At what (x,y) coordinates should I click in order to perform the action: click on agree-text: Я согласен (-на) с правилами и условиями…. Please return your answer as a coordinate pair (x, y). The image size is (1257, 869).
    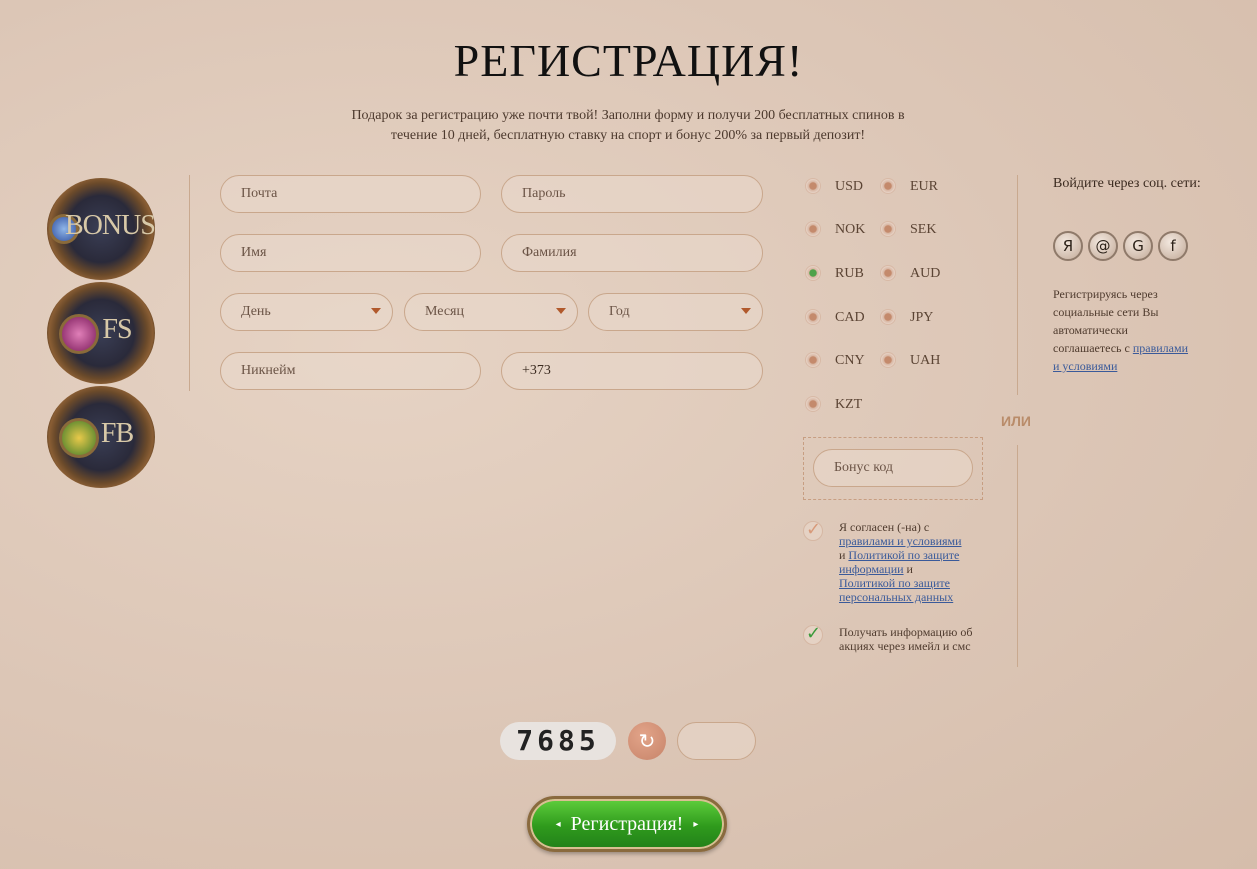
    Looking at the image, I should click on (910, 562).